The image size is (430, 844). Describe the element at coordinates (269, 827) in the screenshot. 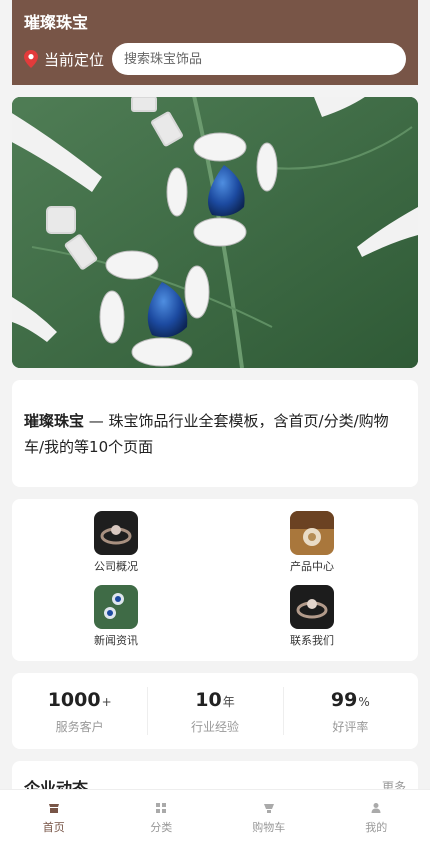

I see `tab-label: 购物车` at that location.